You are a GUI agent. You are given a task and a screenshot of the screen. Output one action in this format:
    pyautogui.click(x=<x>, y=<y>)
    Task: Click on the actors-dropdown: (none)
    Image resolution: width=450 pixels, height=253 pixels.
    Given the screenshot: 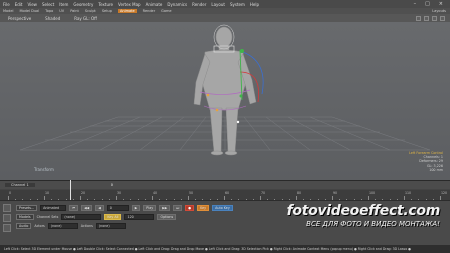 What is the action you would take?
    pyautogui.click(x=62, y=226)
    